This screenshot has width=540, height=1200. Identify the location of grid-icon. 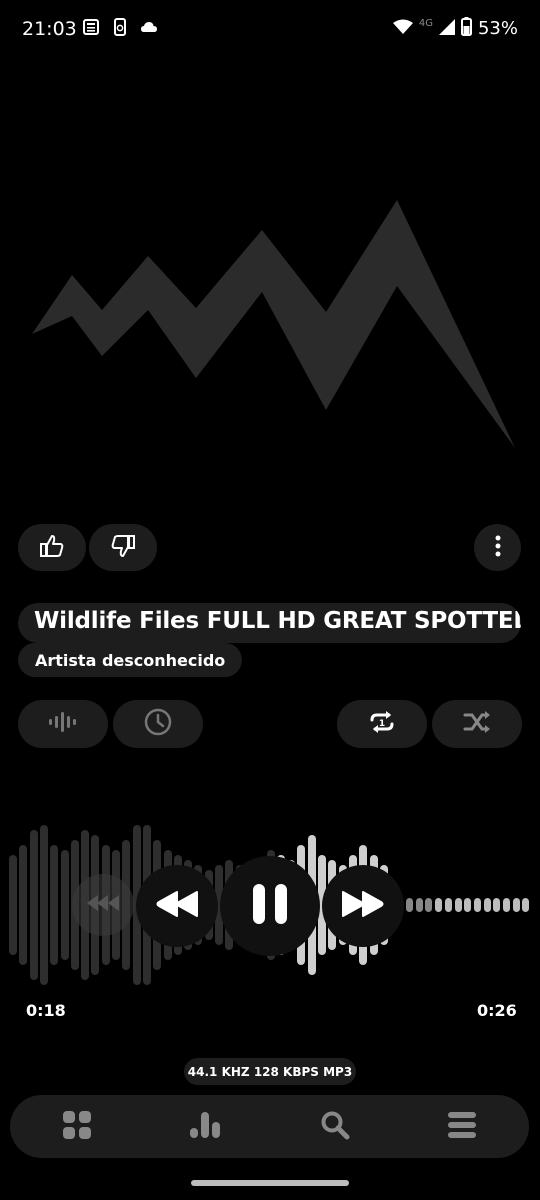
(77, 1127).